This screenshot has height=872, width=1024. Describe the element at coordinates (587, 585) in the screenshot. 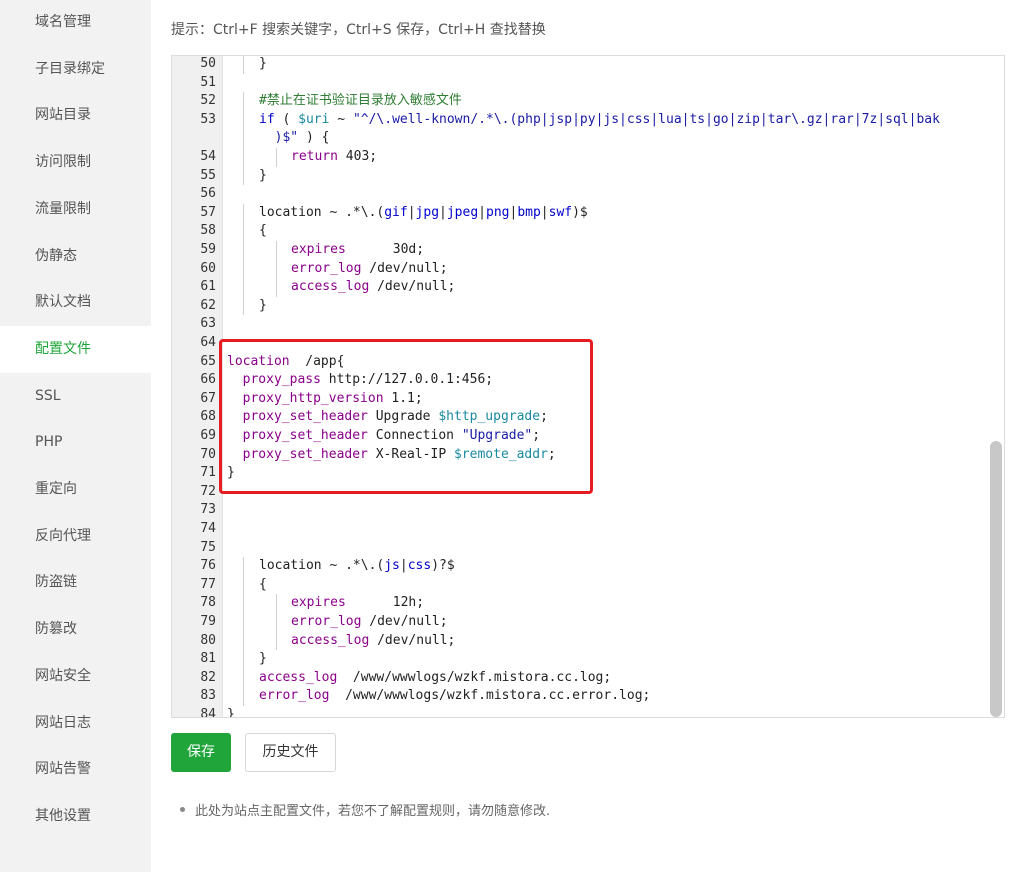

I see `code-line: 77 {` at that location.